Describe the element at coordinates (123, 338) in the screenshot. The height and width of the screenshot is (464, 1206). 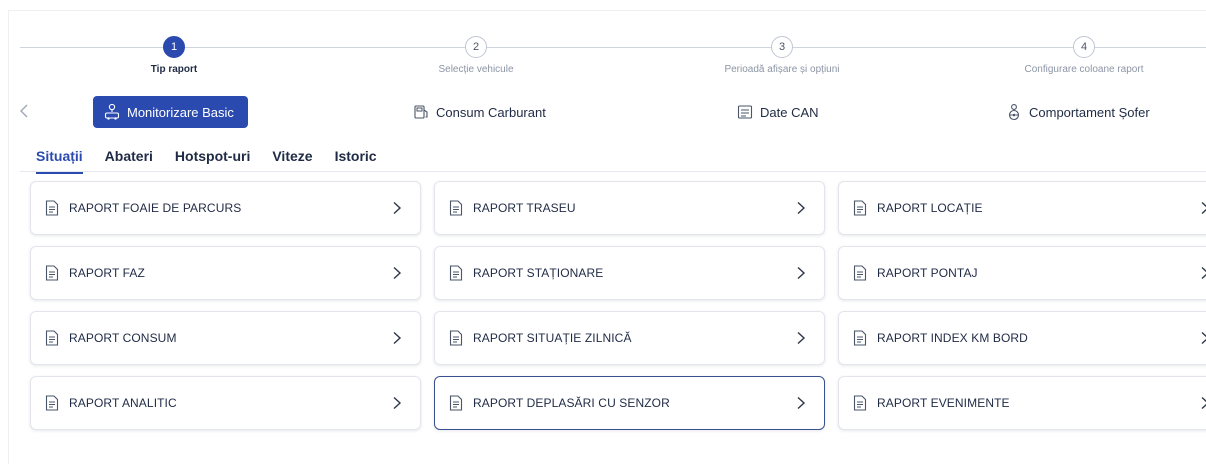
I see `report-card-label: RAPORT CONSUM` at that location.